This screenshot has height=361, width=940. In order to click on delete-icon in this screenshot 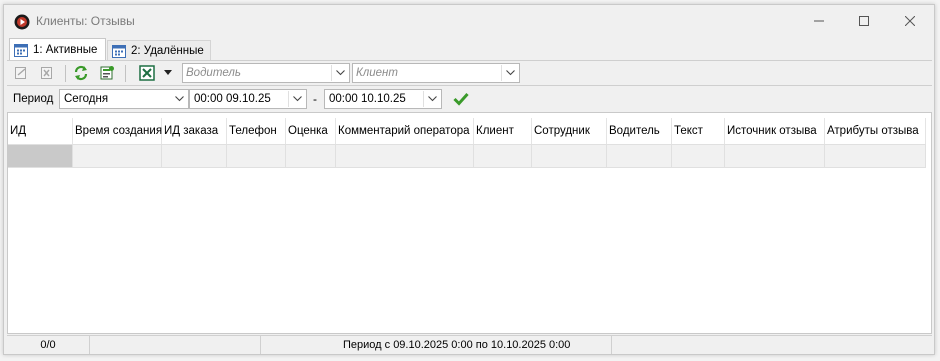, I will do `click(46, 73)`.